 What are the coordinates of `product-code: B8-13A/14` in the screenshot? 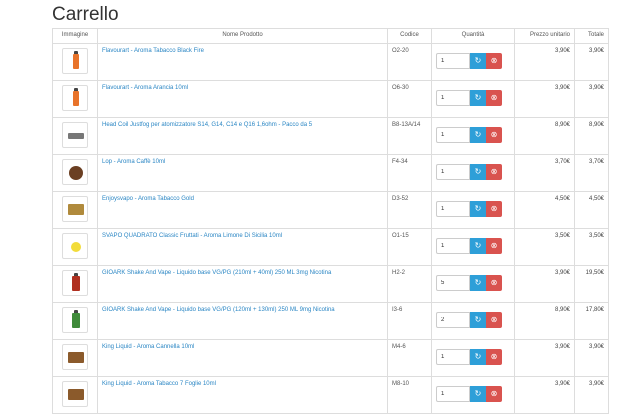 It's located at (409, 136).